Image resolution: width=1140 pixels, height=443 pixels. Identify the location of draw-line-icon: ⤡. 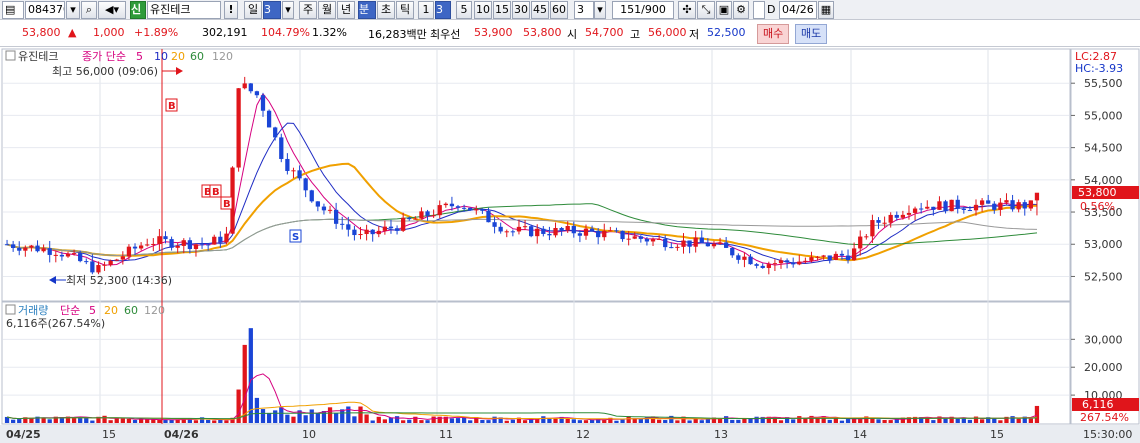
(706, 10).